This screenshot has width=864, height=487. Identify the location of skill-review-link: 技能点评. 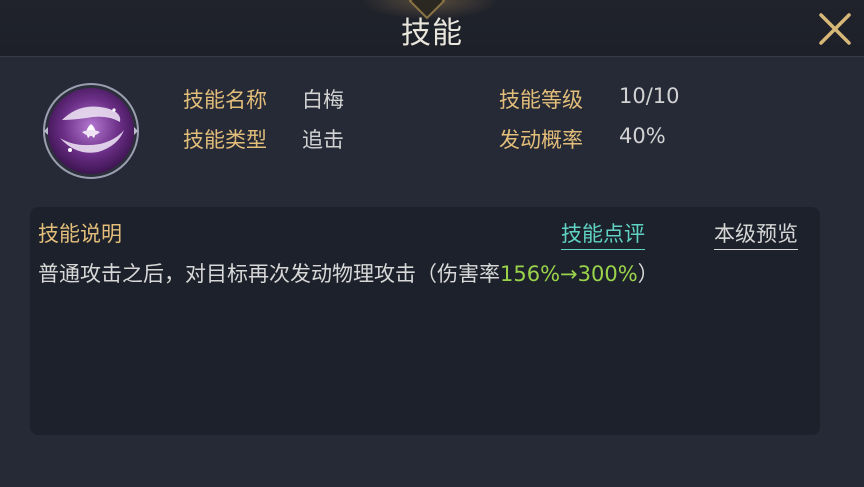
(603, 234).